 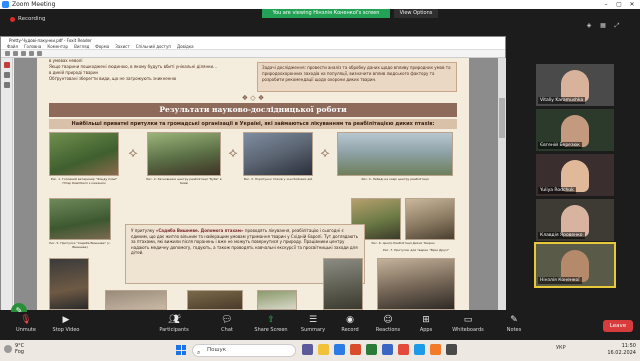 I want to click on zoom-tool-icon, so click(x=23, y=53).